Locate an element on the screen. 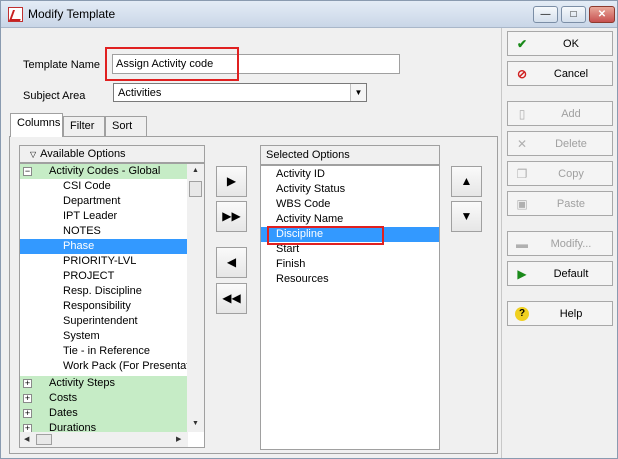 This screenshot has height=459, width=618. subject-area-select: Activities ▼ is located at coordinates (240, 92).